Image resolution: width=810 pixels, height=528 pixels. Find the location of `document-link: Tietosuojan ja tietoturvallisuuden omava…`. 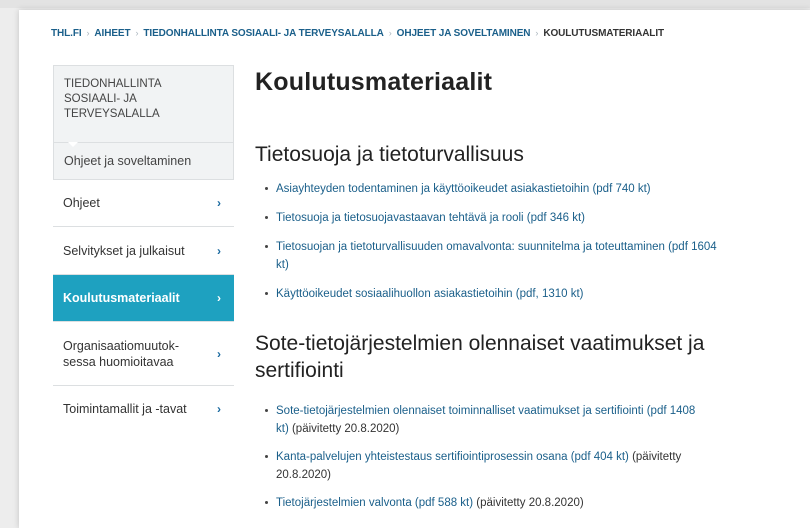

document-link: Tietosuojan ja tietoturvallisuuden omava… is located at coordinates (496, 256).